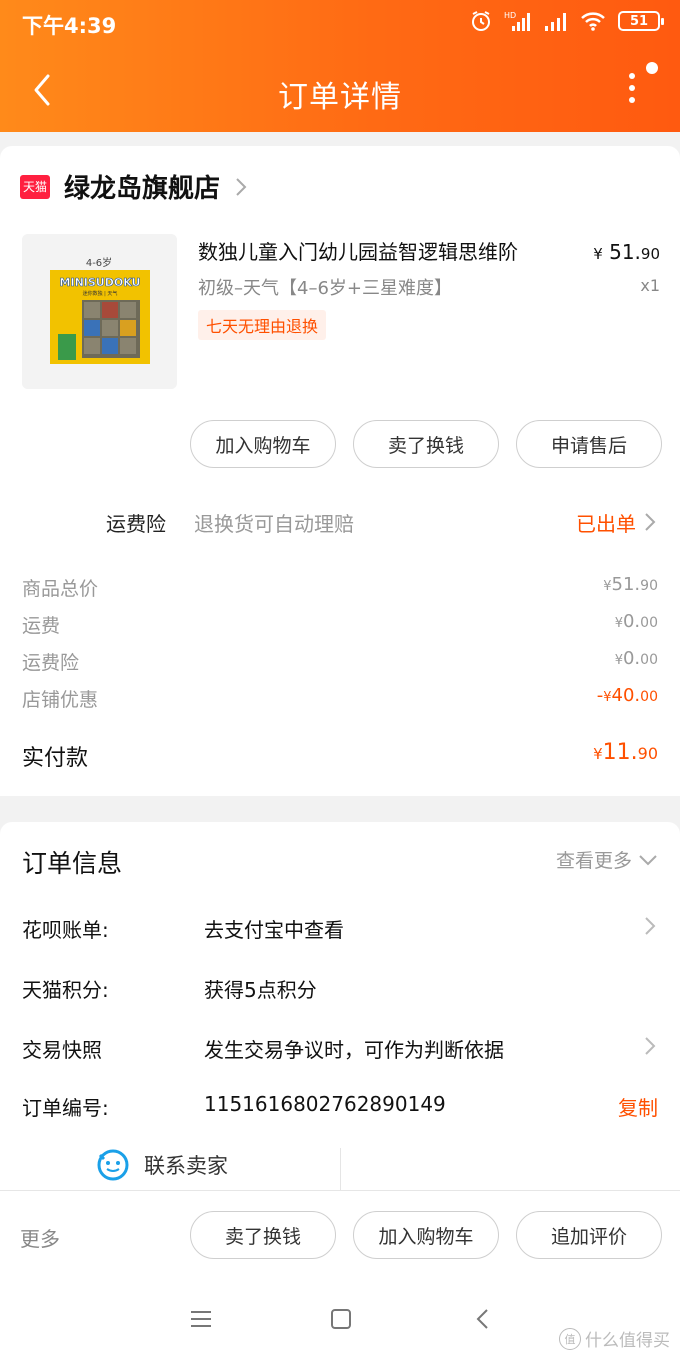 The height and width of the screenshot is (1360, 680). What do you see at coordinates (113, 1165) in the screenshot?
I see `chat-bubble-icon` at bounding box center [113, 1165].